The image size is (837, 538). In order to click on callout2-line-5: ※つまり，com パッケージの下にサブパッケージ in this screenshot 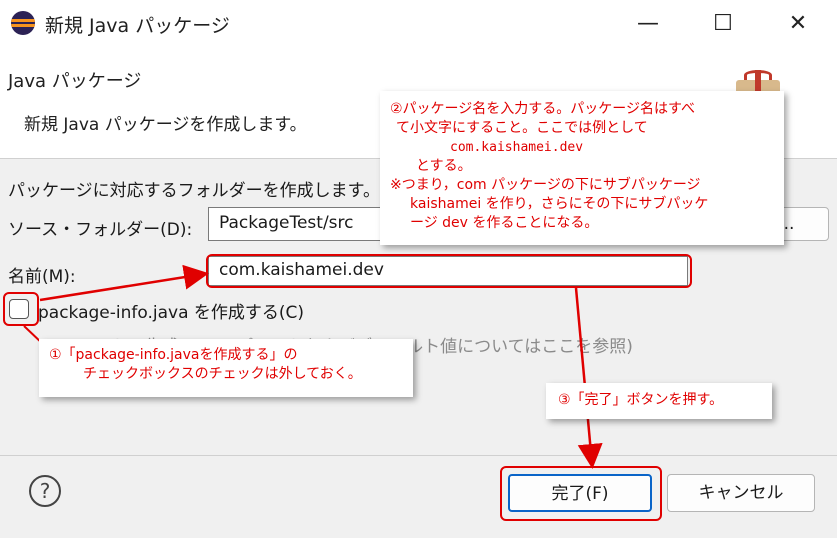, I will do `click(545, 185)`.